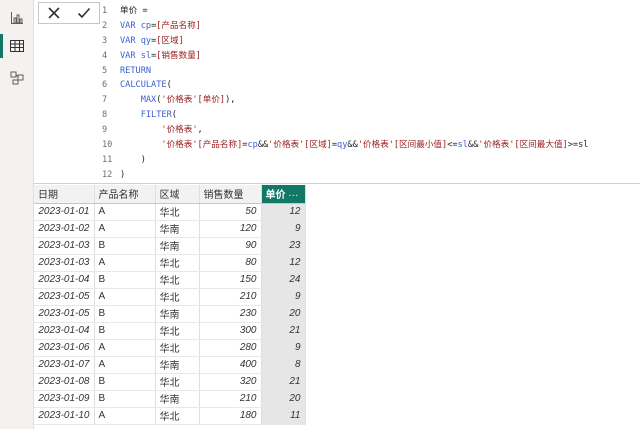 This screenshot has height=429, width=640. Describe the element at coordinates (230, 348) in the screenshot. I see `cell-quantity: 280` at that location.